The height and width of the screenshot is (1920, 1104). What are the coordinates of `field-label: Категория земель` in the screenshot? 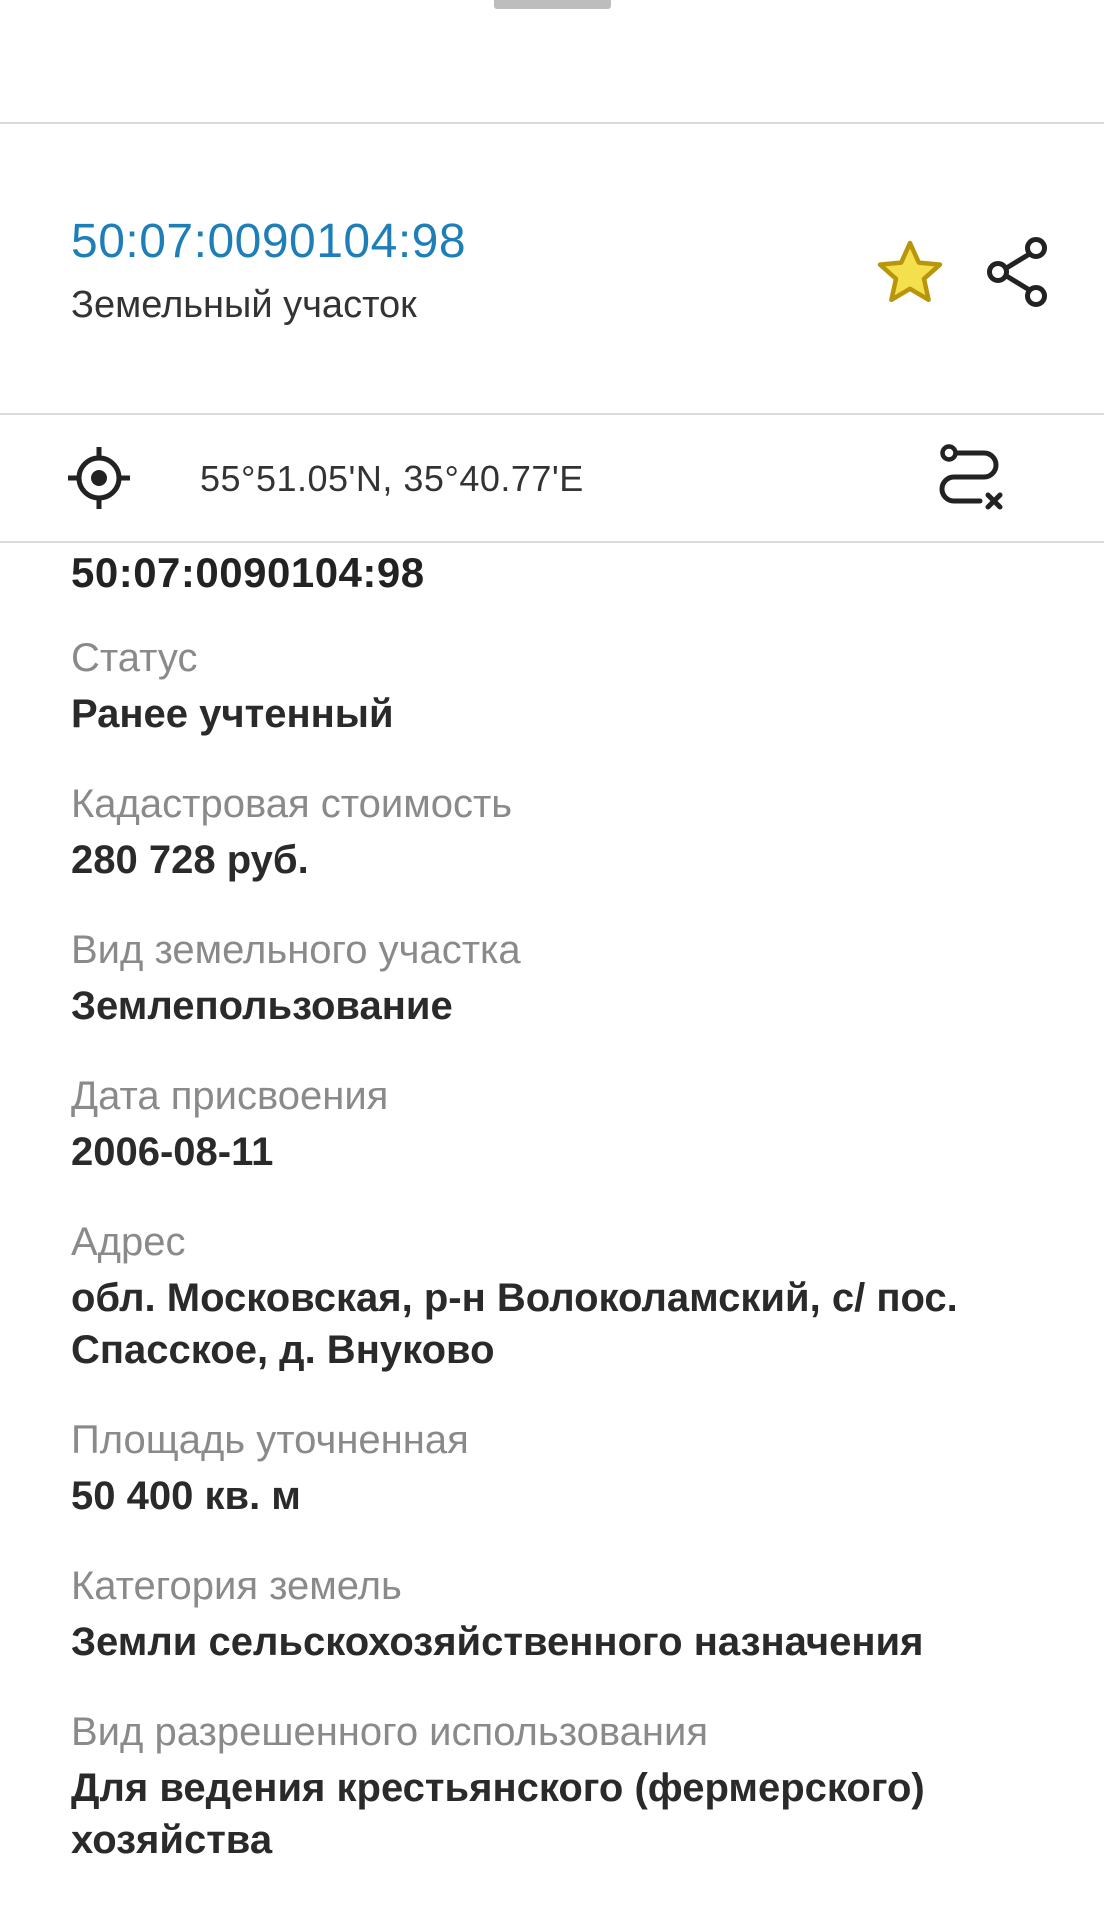 It's located at (236, 1586).